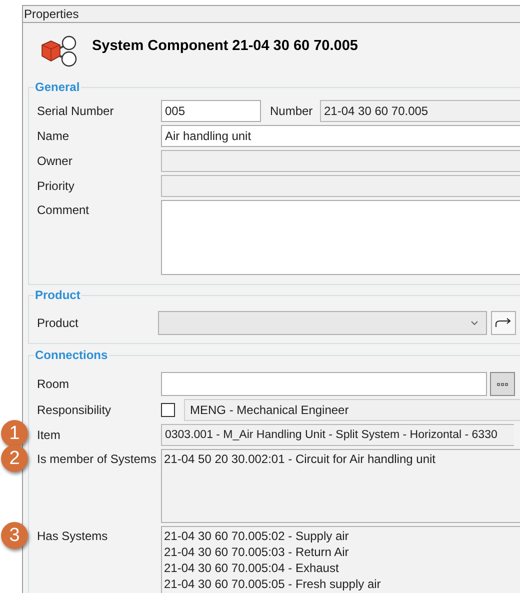 The width and height of the screenshot is (520, 593). What do you see at coordinates (14, 535) in the screenshot?
I see `callout-badge: 3` at bounding box center [14, 535].